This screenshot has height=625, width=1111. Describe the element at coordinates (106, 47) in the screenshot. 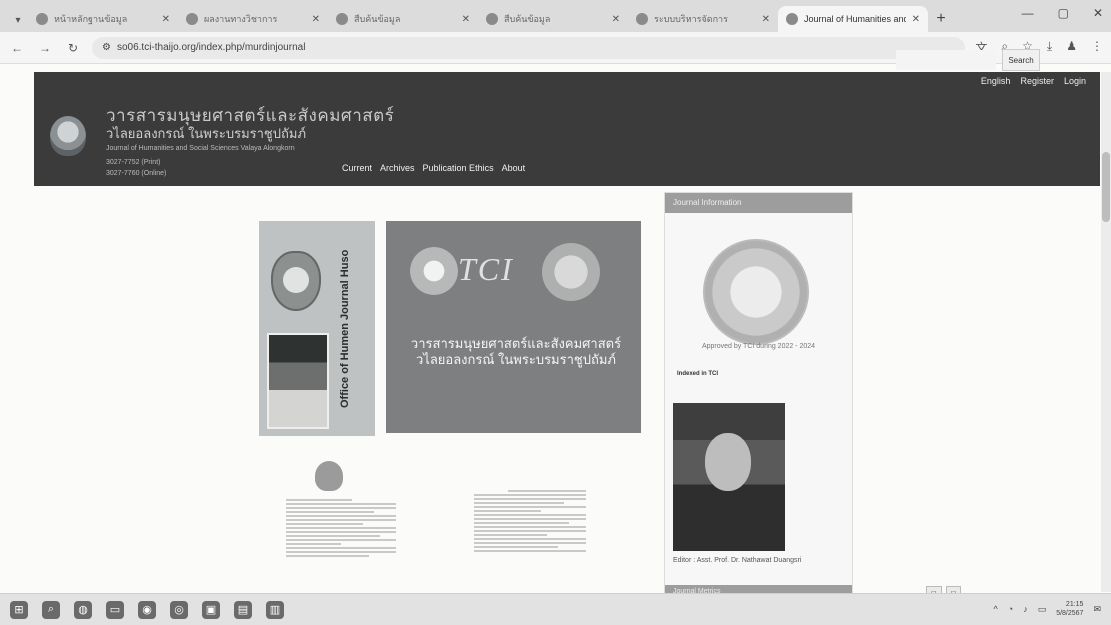

I see `site-info-icon: ⚙` at that location.